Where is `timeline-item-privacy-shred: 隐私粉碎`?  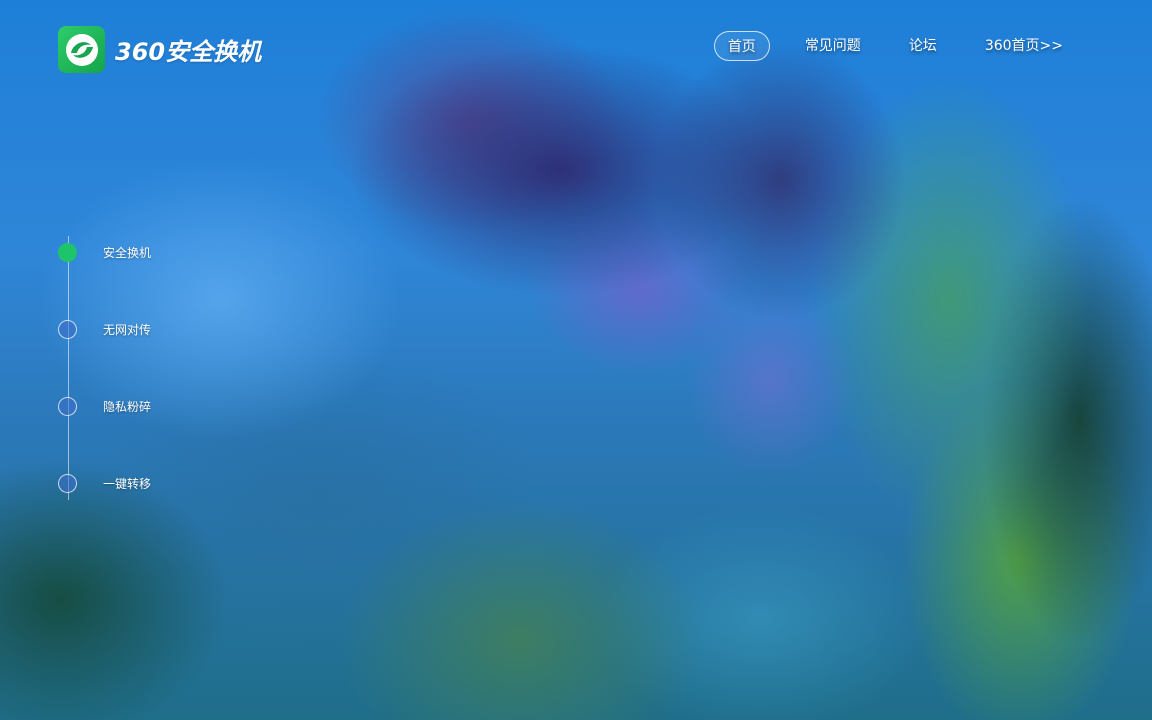 timeline-item-privacy-shred: 隐私粉碎 is located at coordinates (104, 406).